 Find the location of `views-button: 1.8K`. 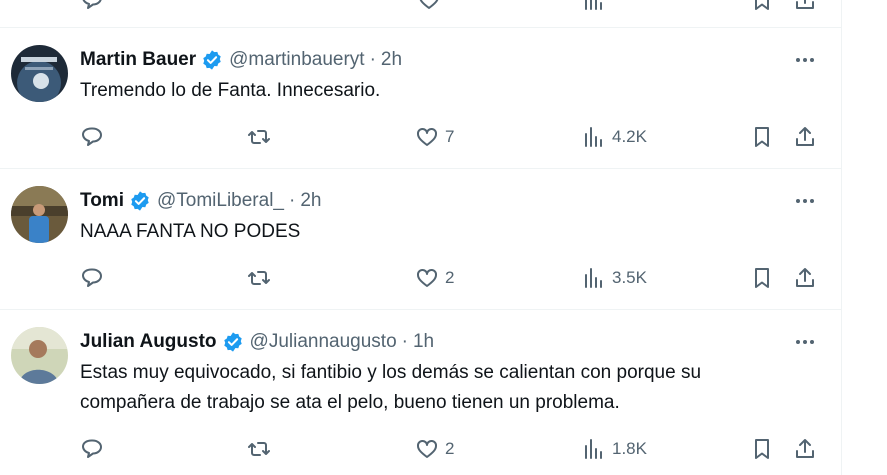

views-button: 1.8K is located at coordinates (614, 449).